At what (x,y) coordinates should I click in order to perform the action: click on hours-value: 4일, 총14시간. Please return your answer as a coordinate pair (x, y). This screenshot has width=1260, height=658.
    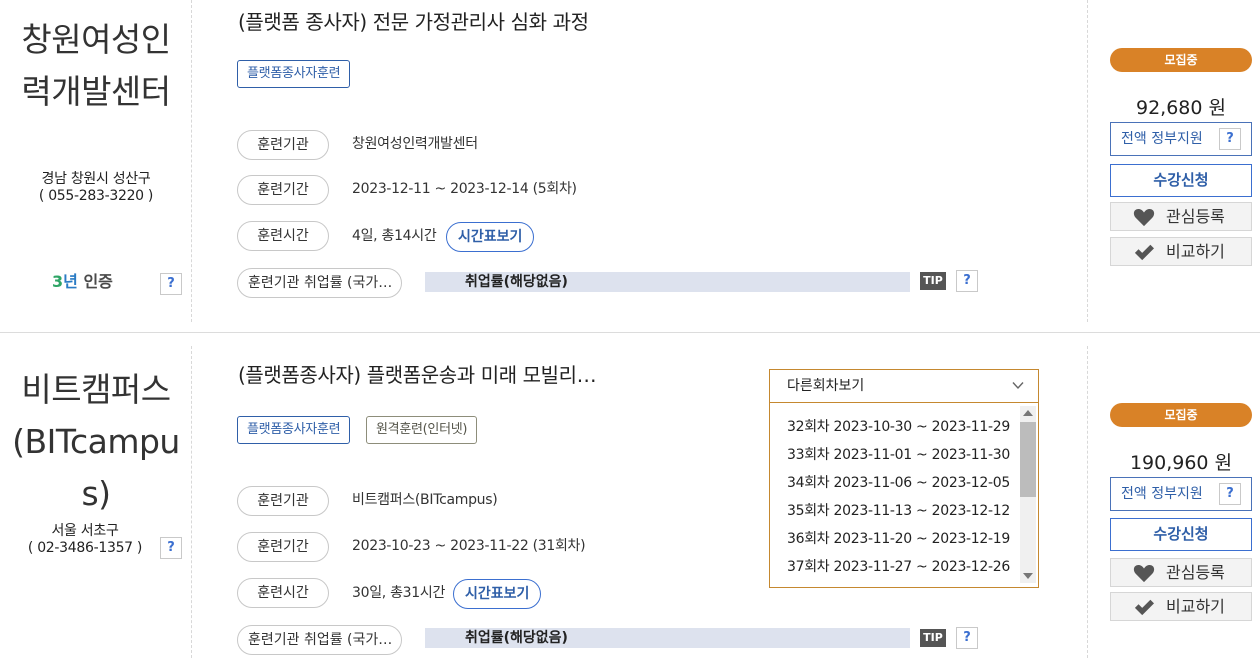
    Looking at the image, I should click on (394, 236).